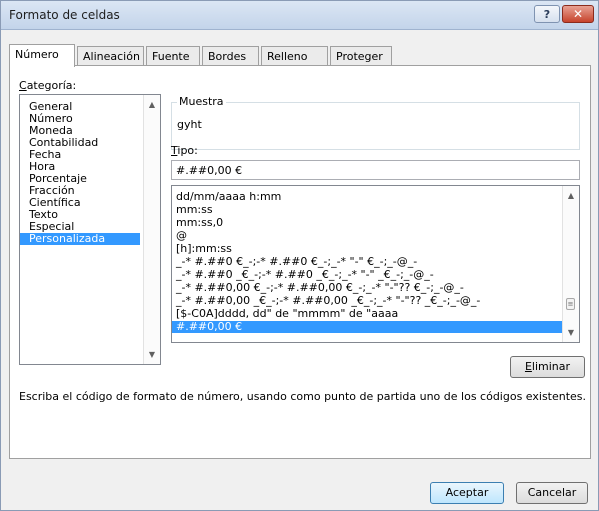  I want to click on type-label: Tipo:, so click(184, 150).